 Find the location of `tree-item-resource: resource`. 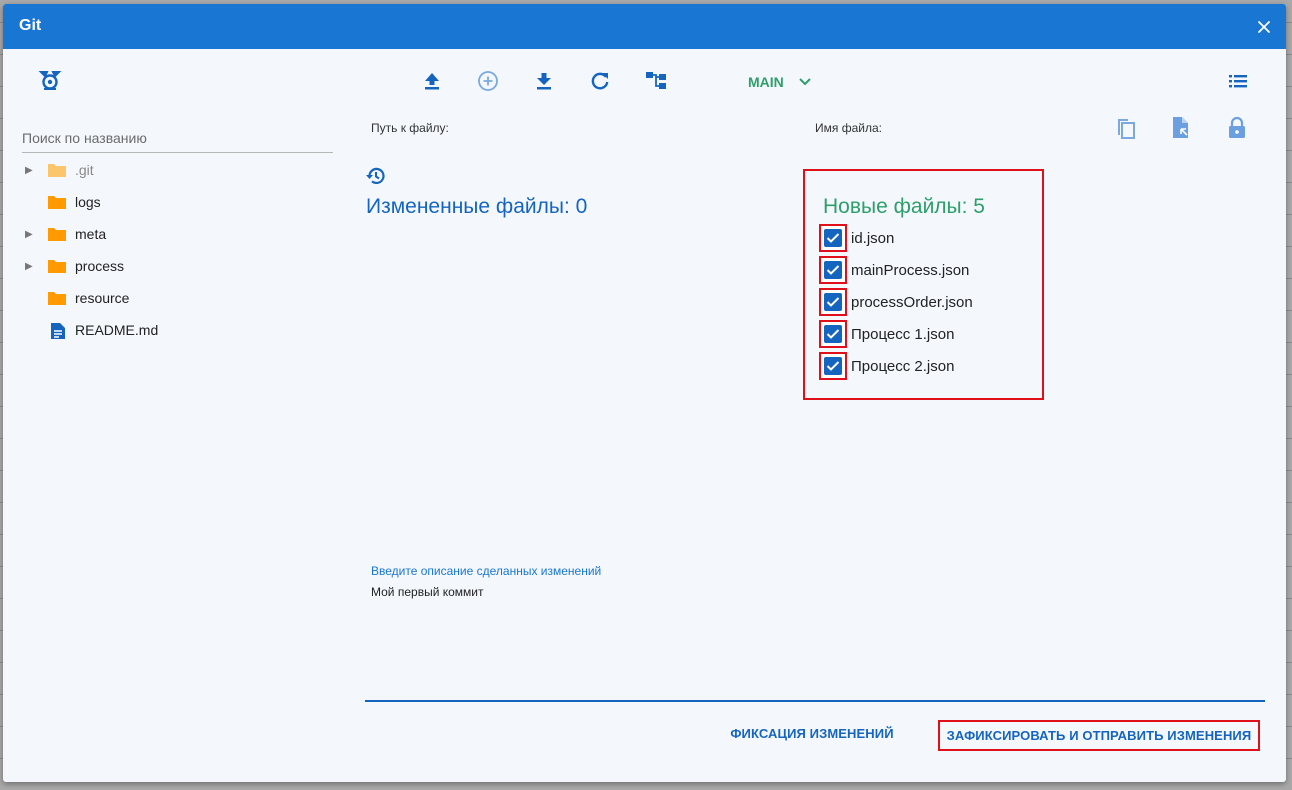

tree-item-resource: resource is located at coordinates (155, 298).